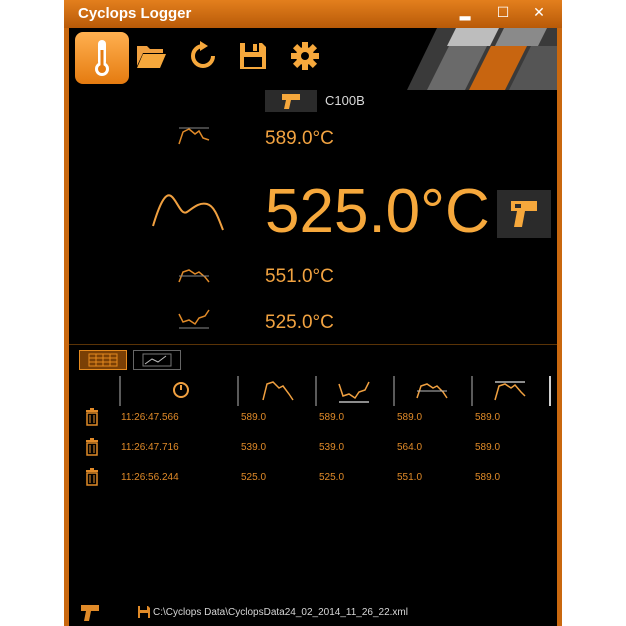 This screenshot has height=626, width=626. I want to click on temperature-view-button, so click(102, 58).